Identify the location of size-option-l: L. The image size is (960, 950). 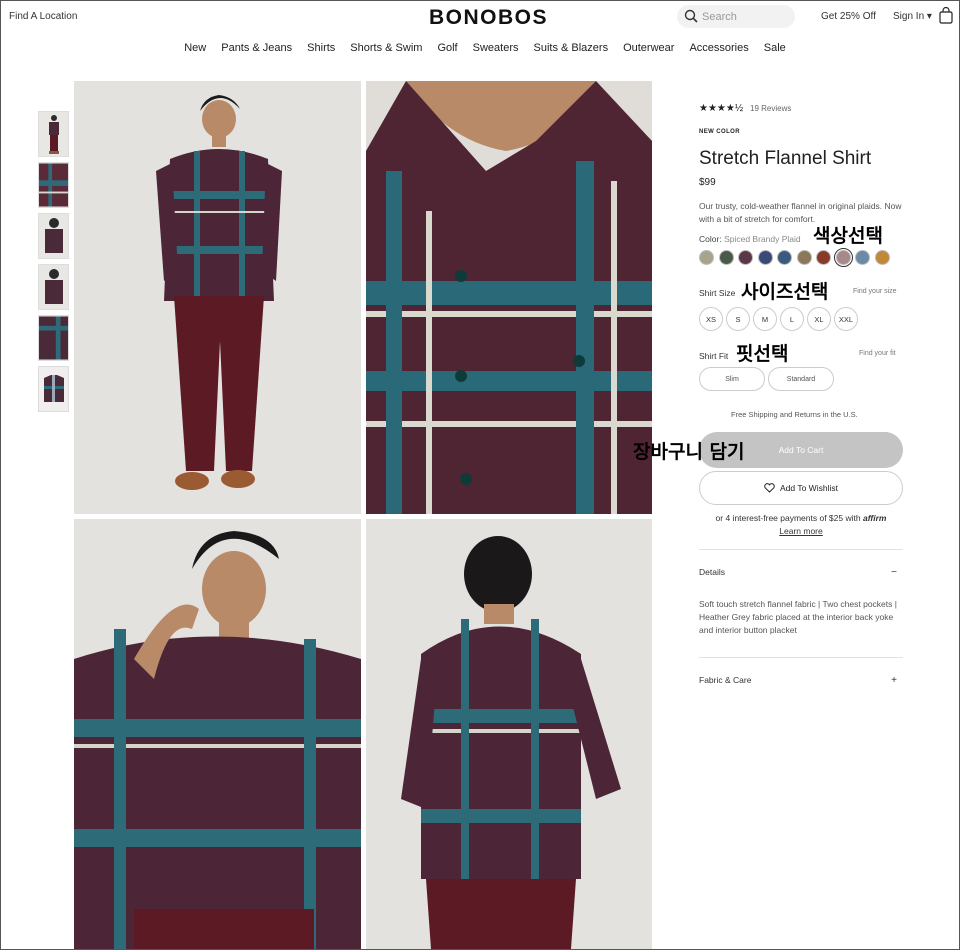
(792, 319).